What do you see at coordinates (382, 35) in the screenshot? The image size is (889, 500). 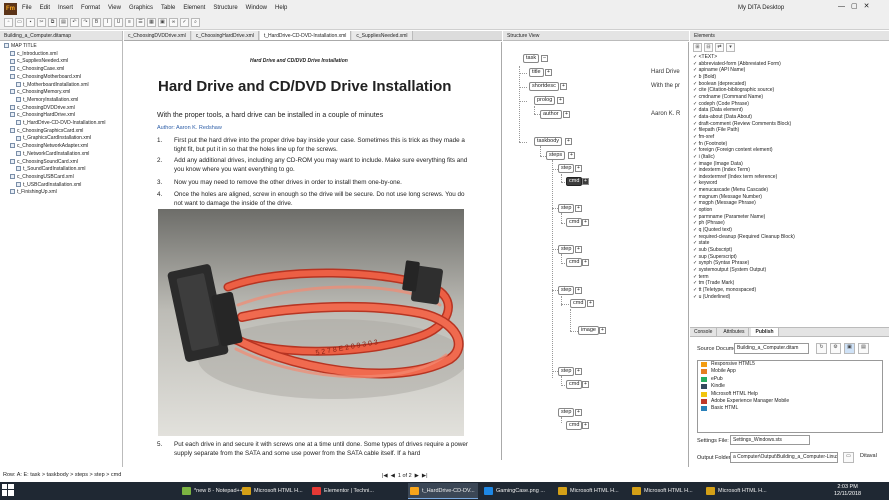 I see `tab-supplies-needed: c_SuppliesNeeded.xml` at bounding box center [382, 35].